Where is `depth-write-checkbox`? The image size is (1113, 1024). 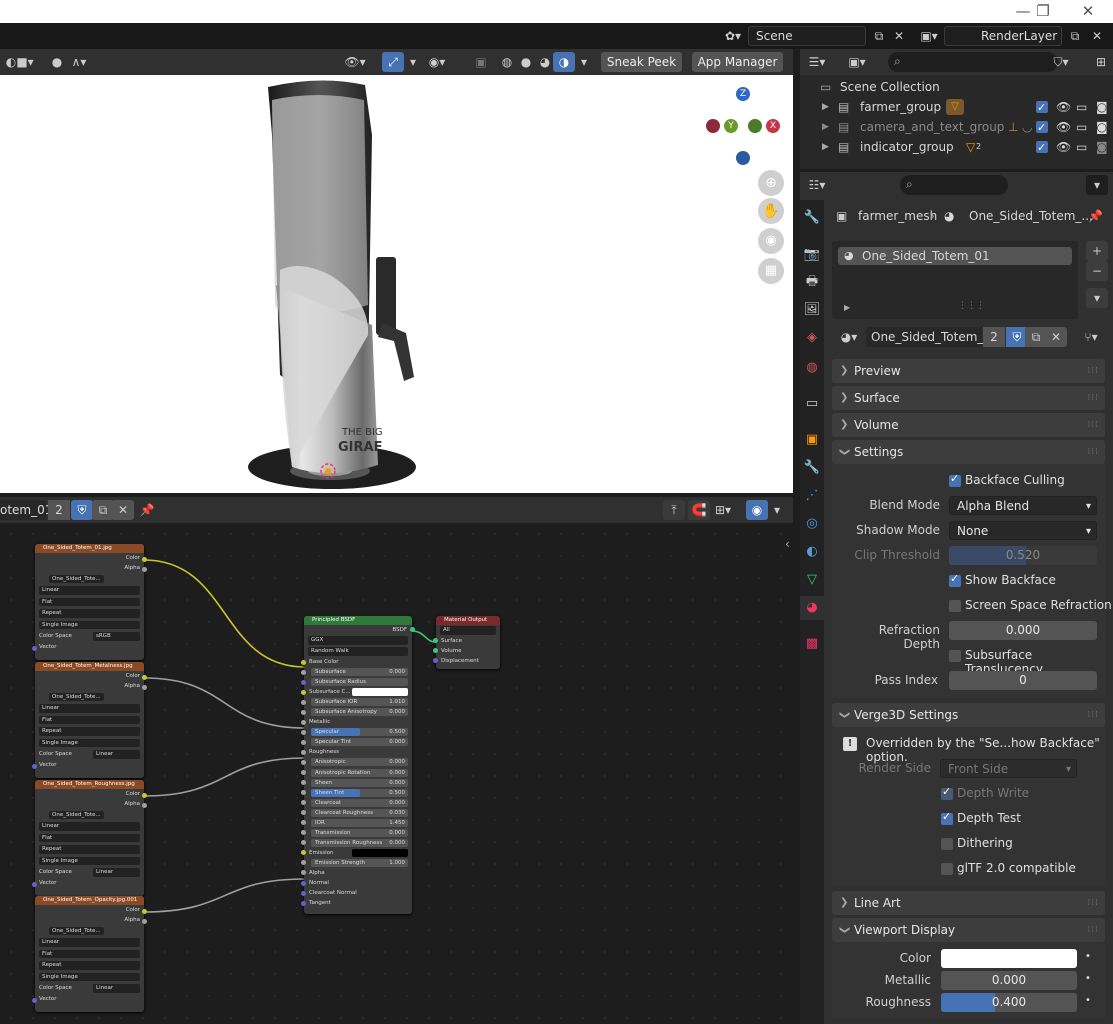
depth-write-checkbox is located at coordinates (947, 792).